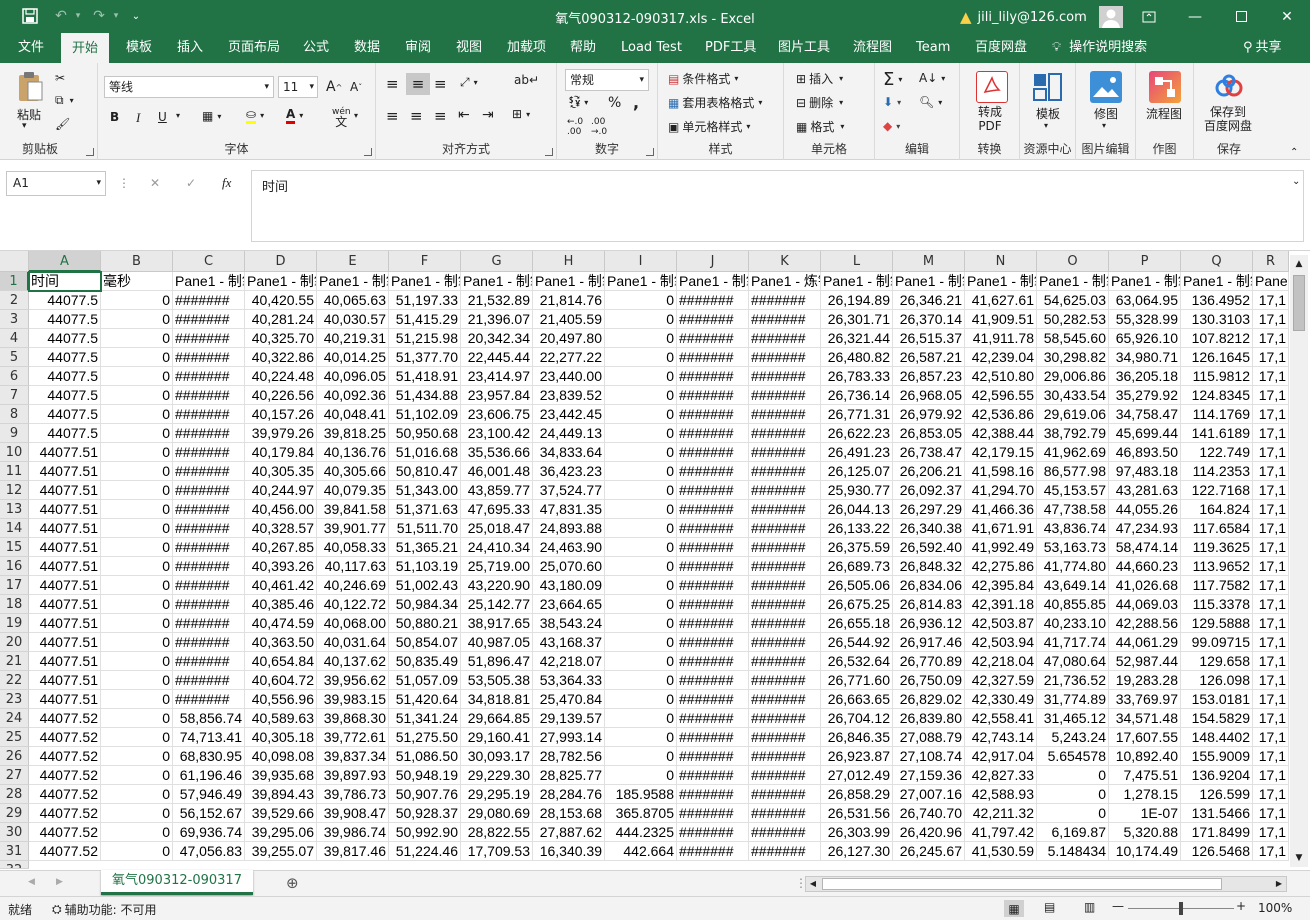 Image resolution: width=1310 pixels, height=920 pixels. Describe the element at coordinates (857, 585) in the screenshot. I see `data-cell: 26,505.06` at that location.